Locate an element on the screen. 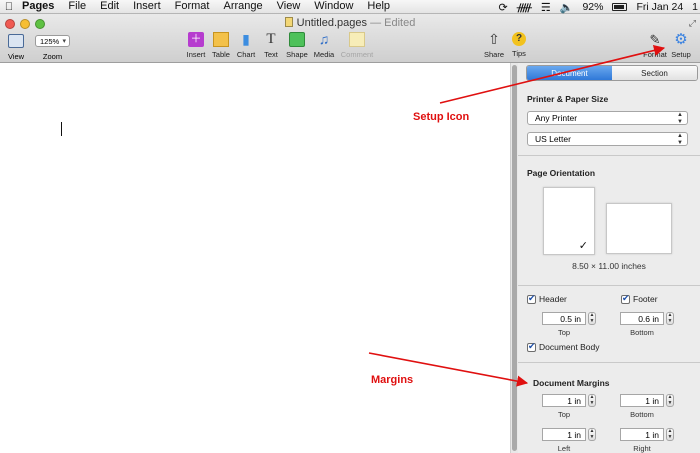 The width and height of the screenshot is (700, 453). footer-input: 0.6 in is located at coordinates (642, 318).